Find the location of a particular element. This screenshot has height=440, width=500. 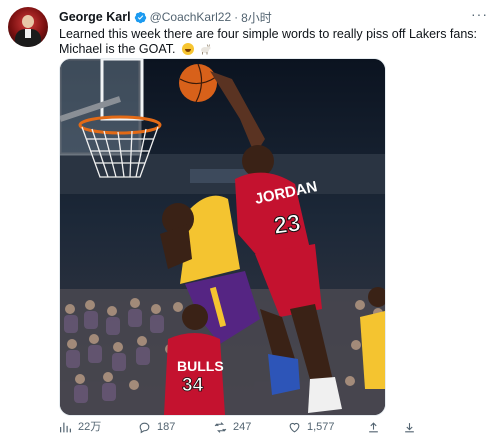

retweet-icon is located at coordinates (220, 427).